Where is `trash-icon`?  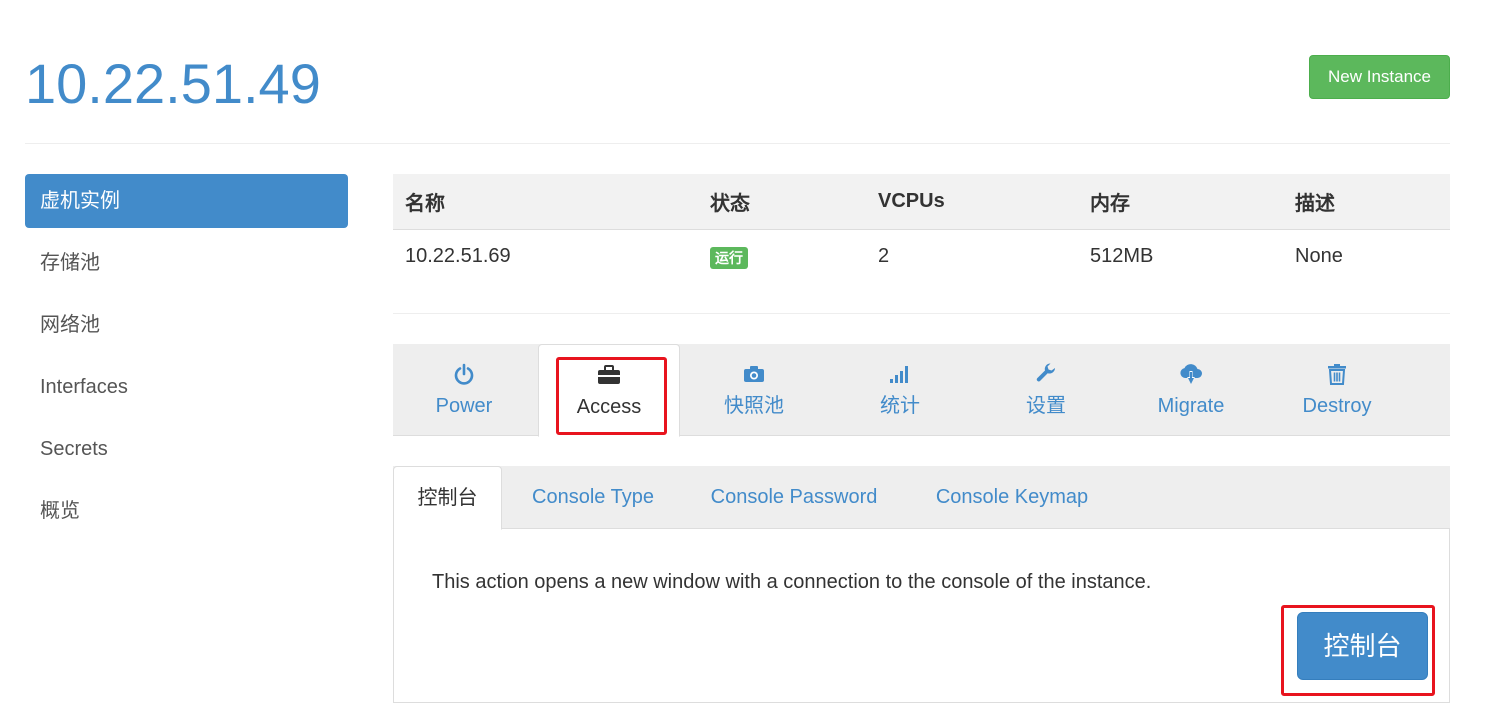
trash-icon is located at coordinates (1337, 374).